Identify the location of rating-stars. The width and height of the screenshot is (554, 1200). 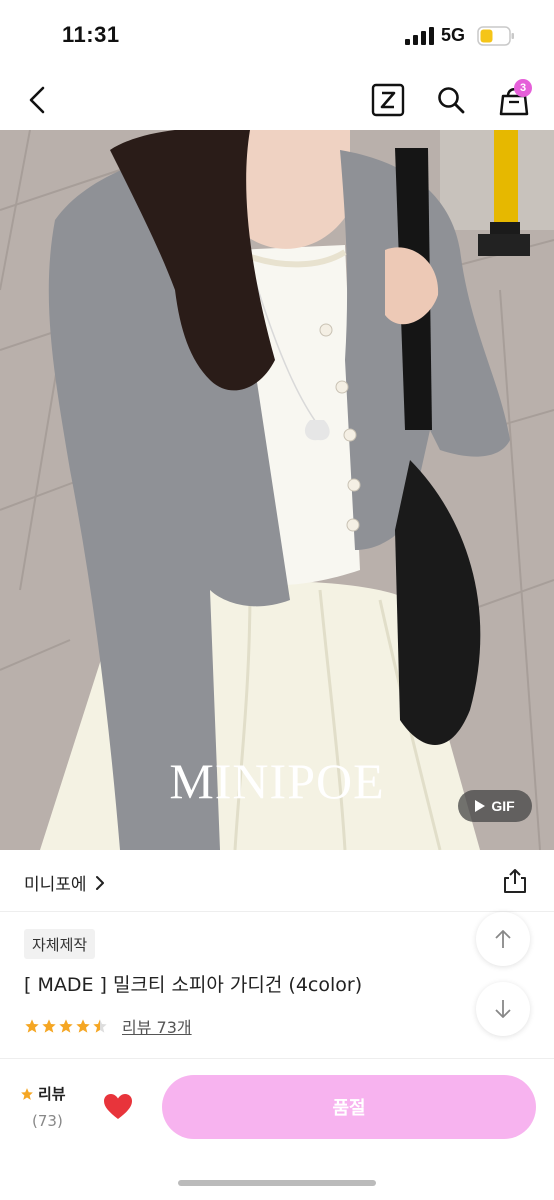
(66, 1026).